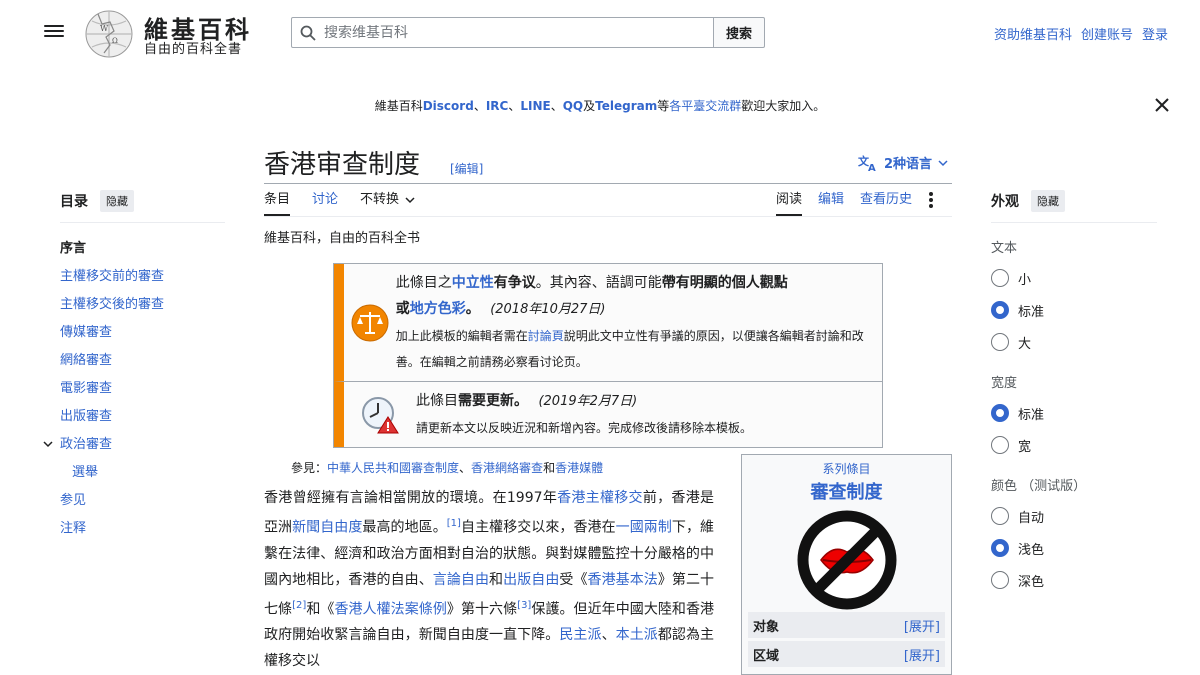 The image size is (1200, 675). What do you see at coordinates (623, 580) in the screenshot?
I see `article-link: 香港基本法` at bounding box center [623, 580].